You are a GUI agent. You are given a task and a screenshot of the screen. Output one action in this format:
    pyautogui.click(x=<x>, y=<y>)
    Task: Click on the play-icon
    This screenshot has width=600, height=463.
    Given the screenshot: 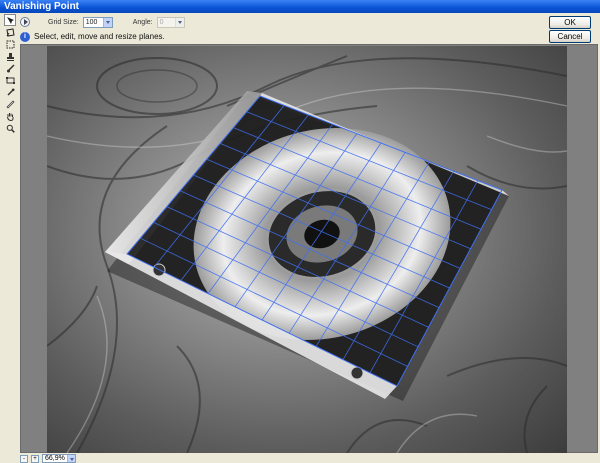 What is the action you would take?
    pyautogui.click(x=25, y=22)
    